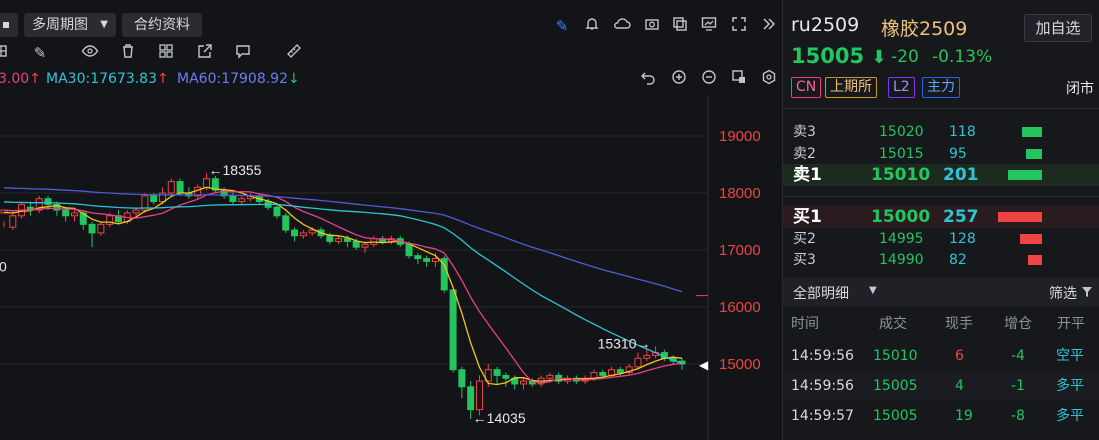  Describe the element at coordinates (232, 79) in the screenshot. I see `ma60-text: MA60:17908.92` at that location.